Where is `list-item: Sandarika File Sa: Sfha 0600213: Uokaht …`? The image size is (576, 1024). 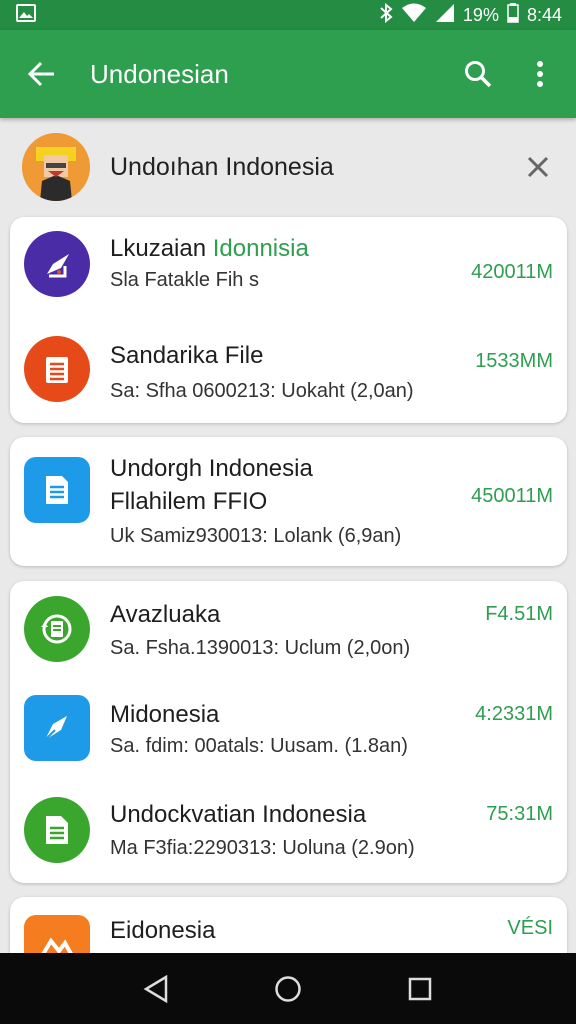
list-item: Sandarika File Sa: Sfha 0600213: Uokaht … is located at coordinates (288, 371).